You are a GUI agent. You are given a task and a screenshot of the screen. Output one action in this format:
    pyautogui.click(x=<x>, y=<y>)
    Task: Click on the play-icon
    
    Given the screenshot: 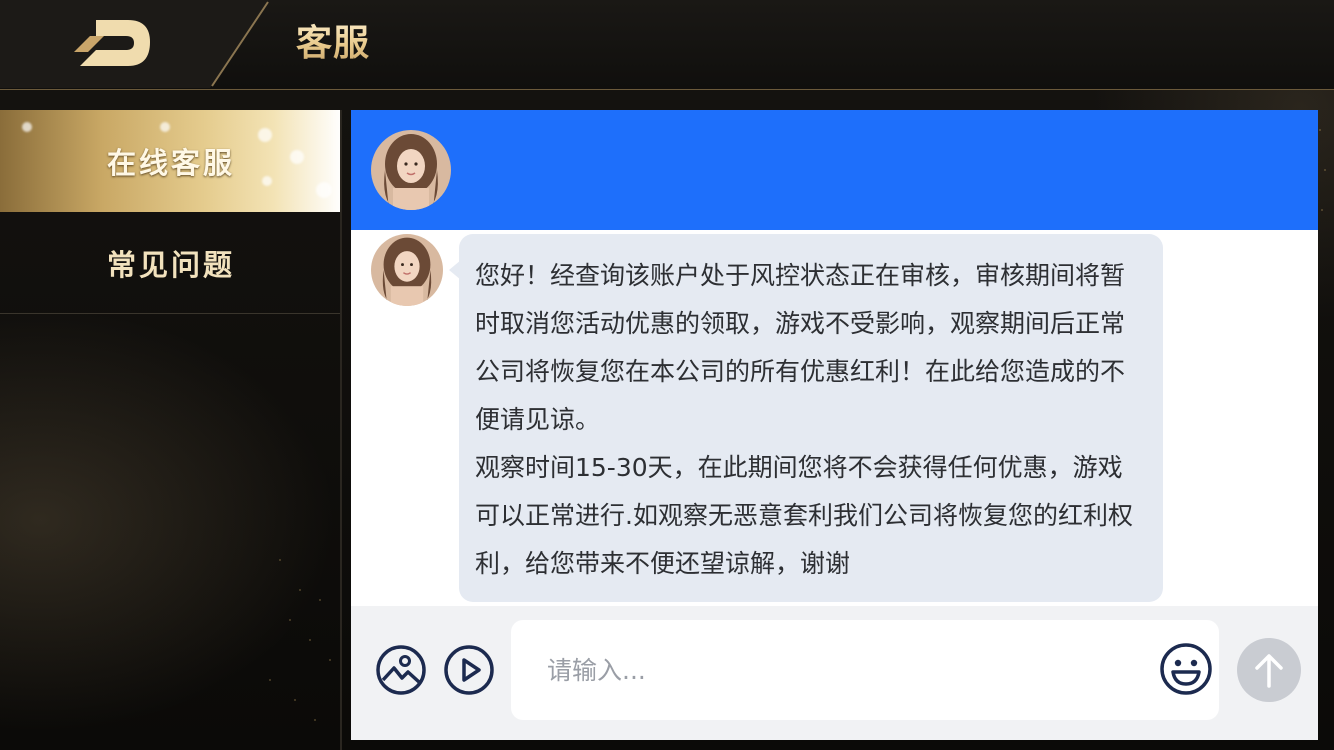 What is the action you would take?
    pyautogui.click(x=469, y=670)
    